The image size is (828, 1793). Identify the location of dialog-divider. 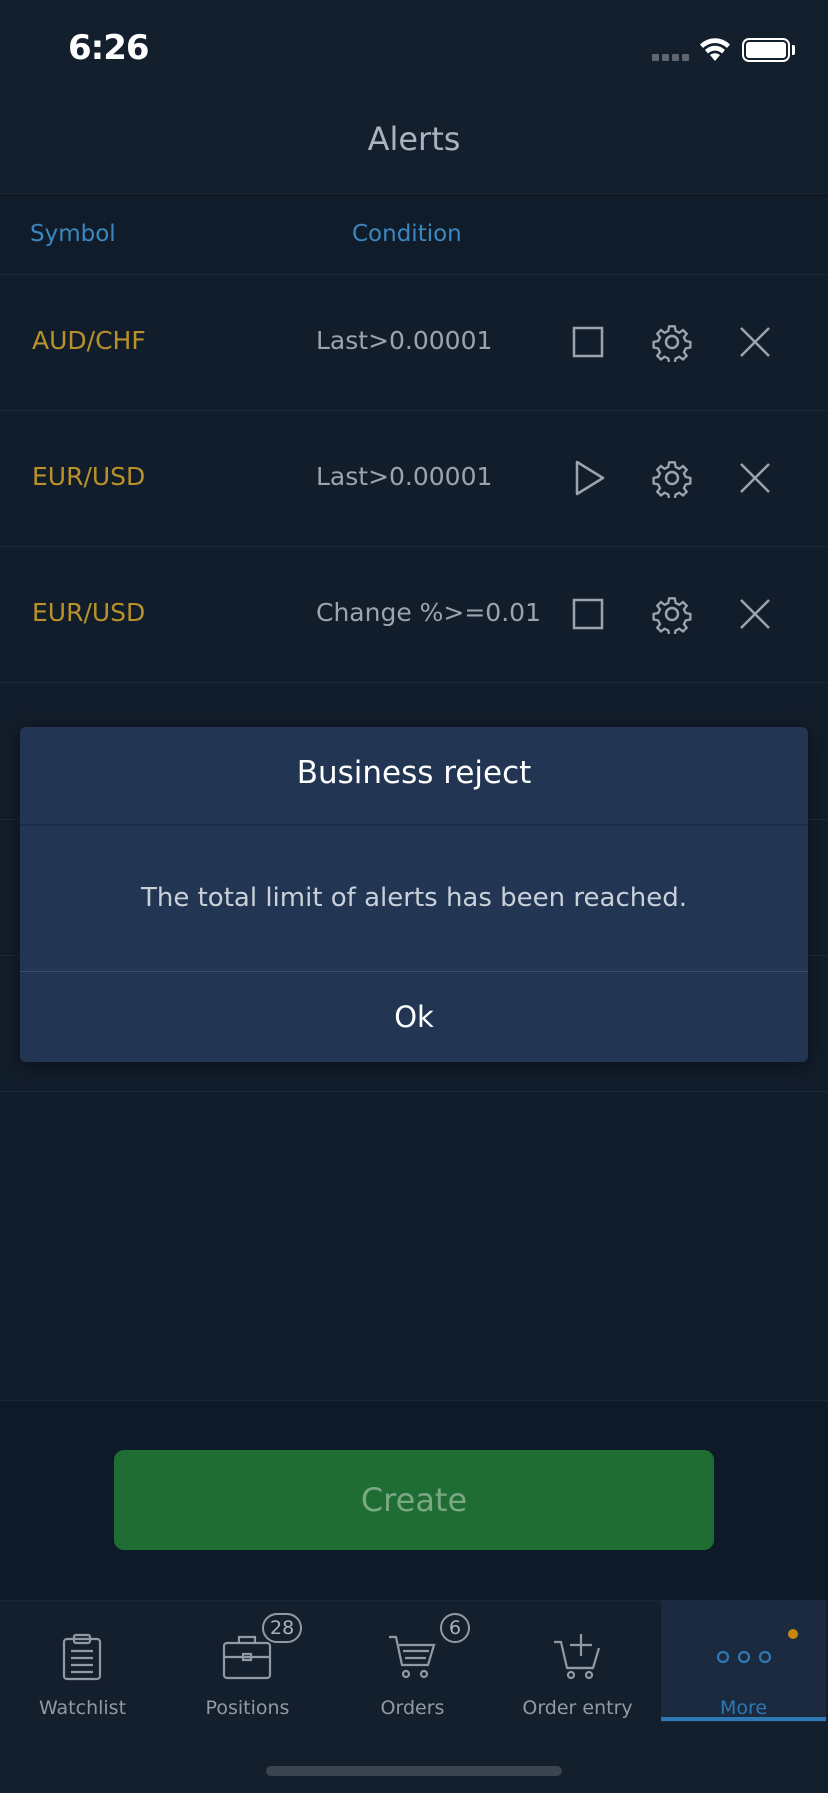
(414, 825).